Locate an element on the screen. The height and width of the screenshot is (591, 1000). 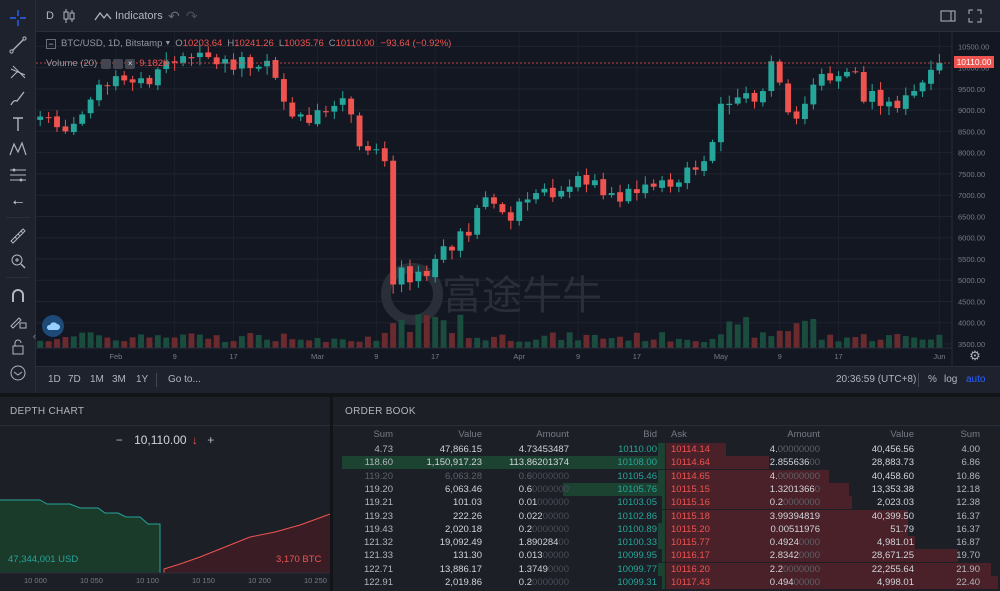
collapse-legend-button: − is located at coordinates (51, 43).